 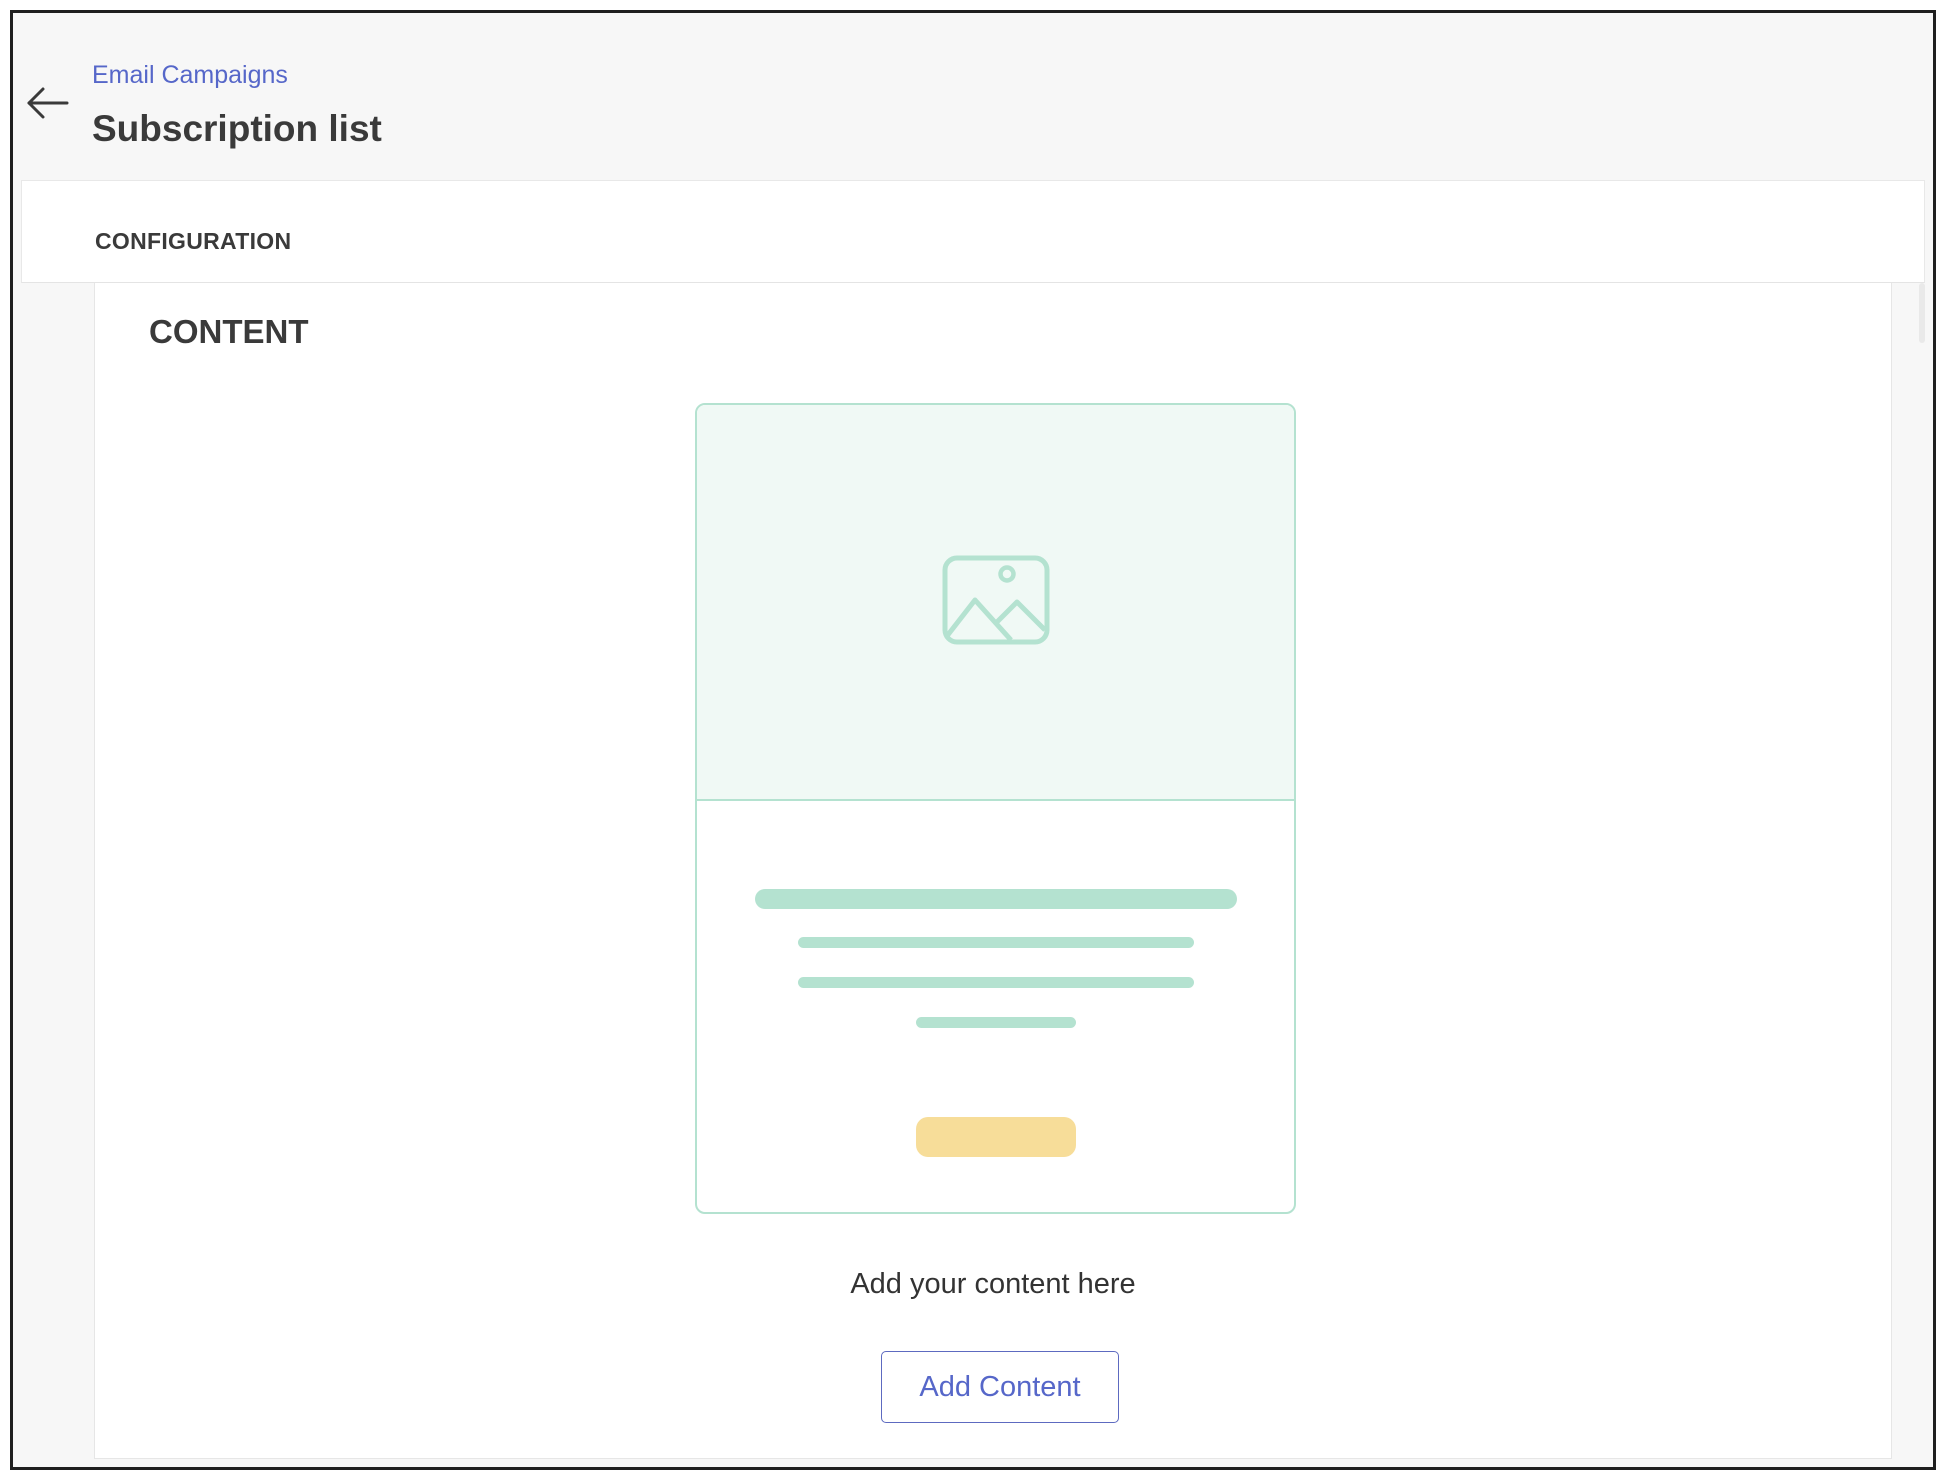 I want to click on breadcrumb-email-campaigns: Email Campaigns, so click(x=190, y=75).